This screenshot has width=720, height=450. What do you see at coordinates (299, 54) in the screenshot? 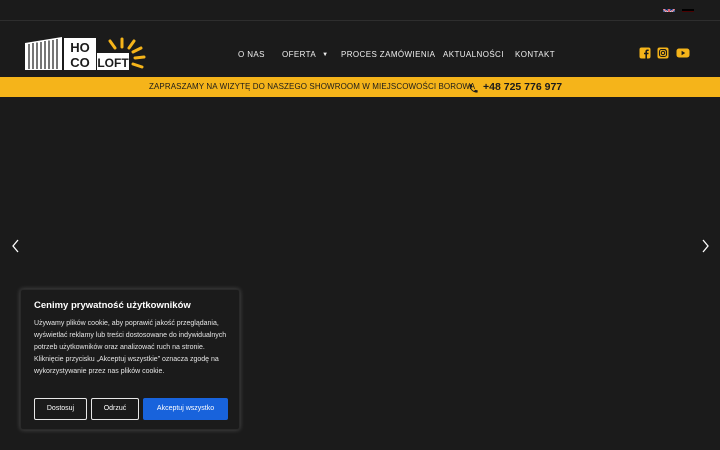
I see `nav-item-label: OFERTA` at bounding box center [299, 54].